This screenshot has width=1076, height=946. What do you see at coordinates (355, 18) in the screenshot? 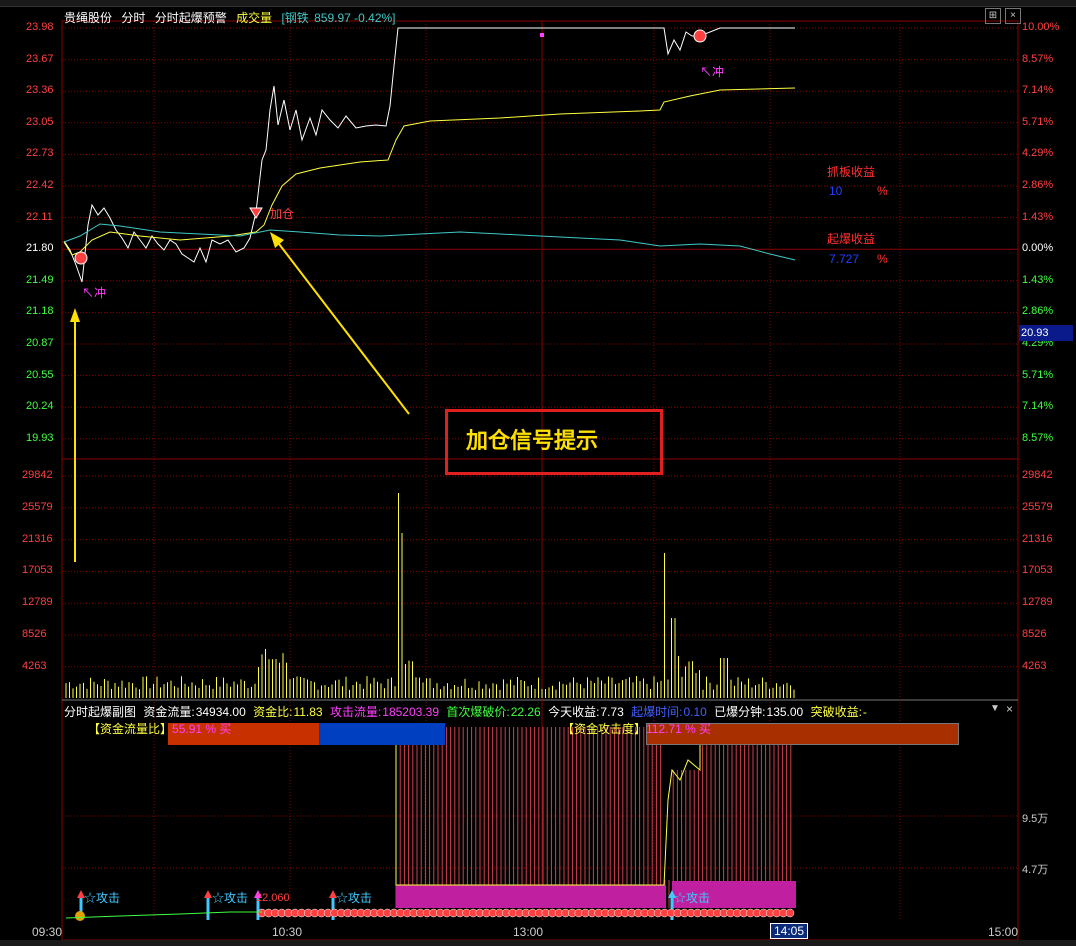
I see `sector-value: 859.97 -0.42%]` at bounding box center [355, 18].